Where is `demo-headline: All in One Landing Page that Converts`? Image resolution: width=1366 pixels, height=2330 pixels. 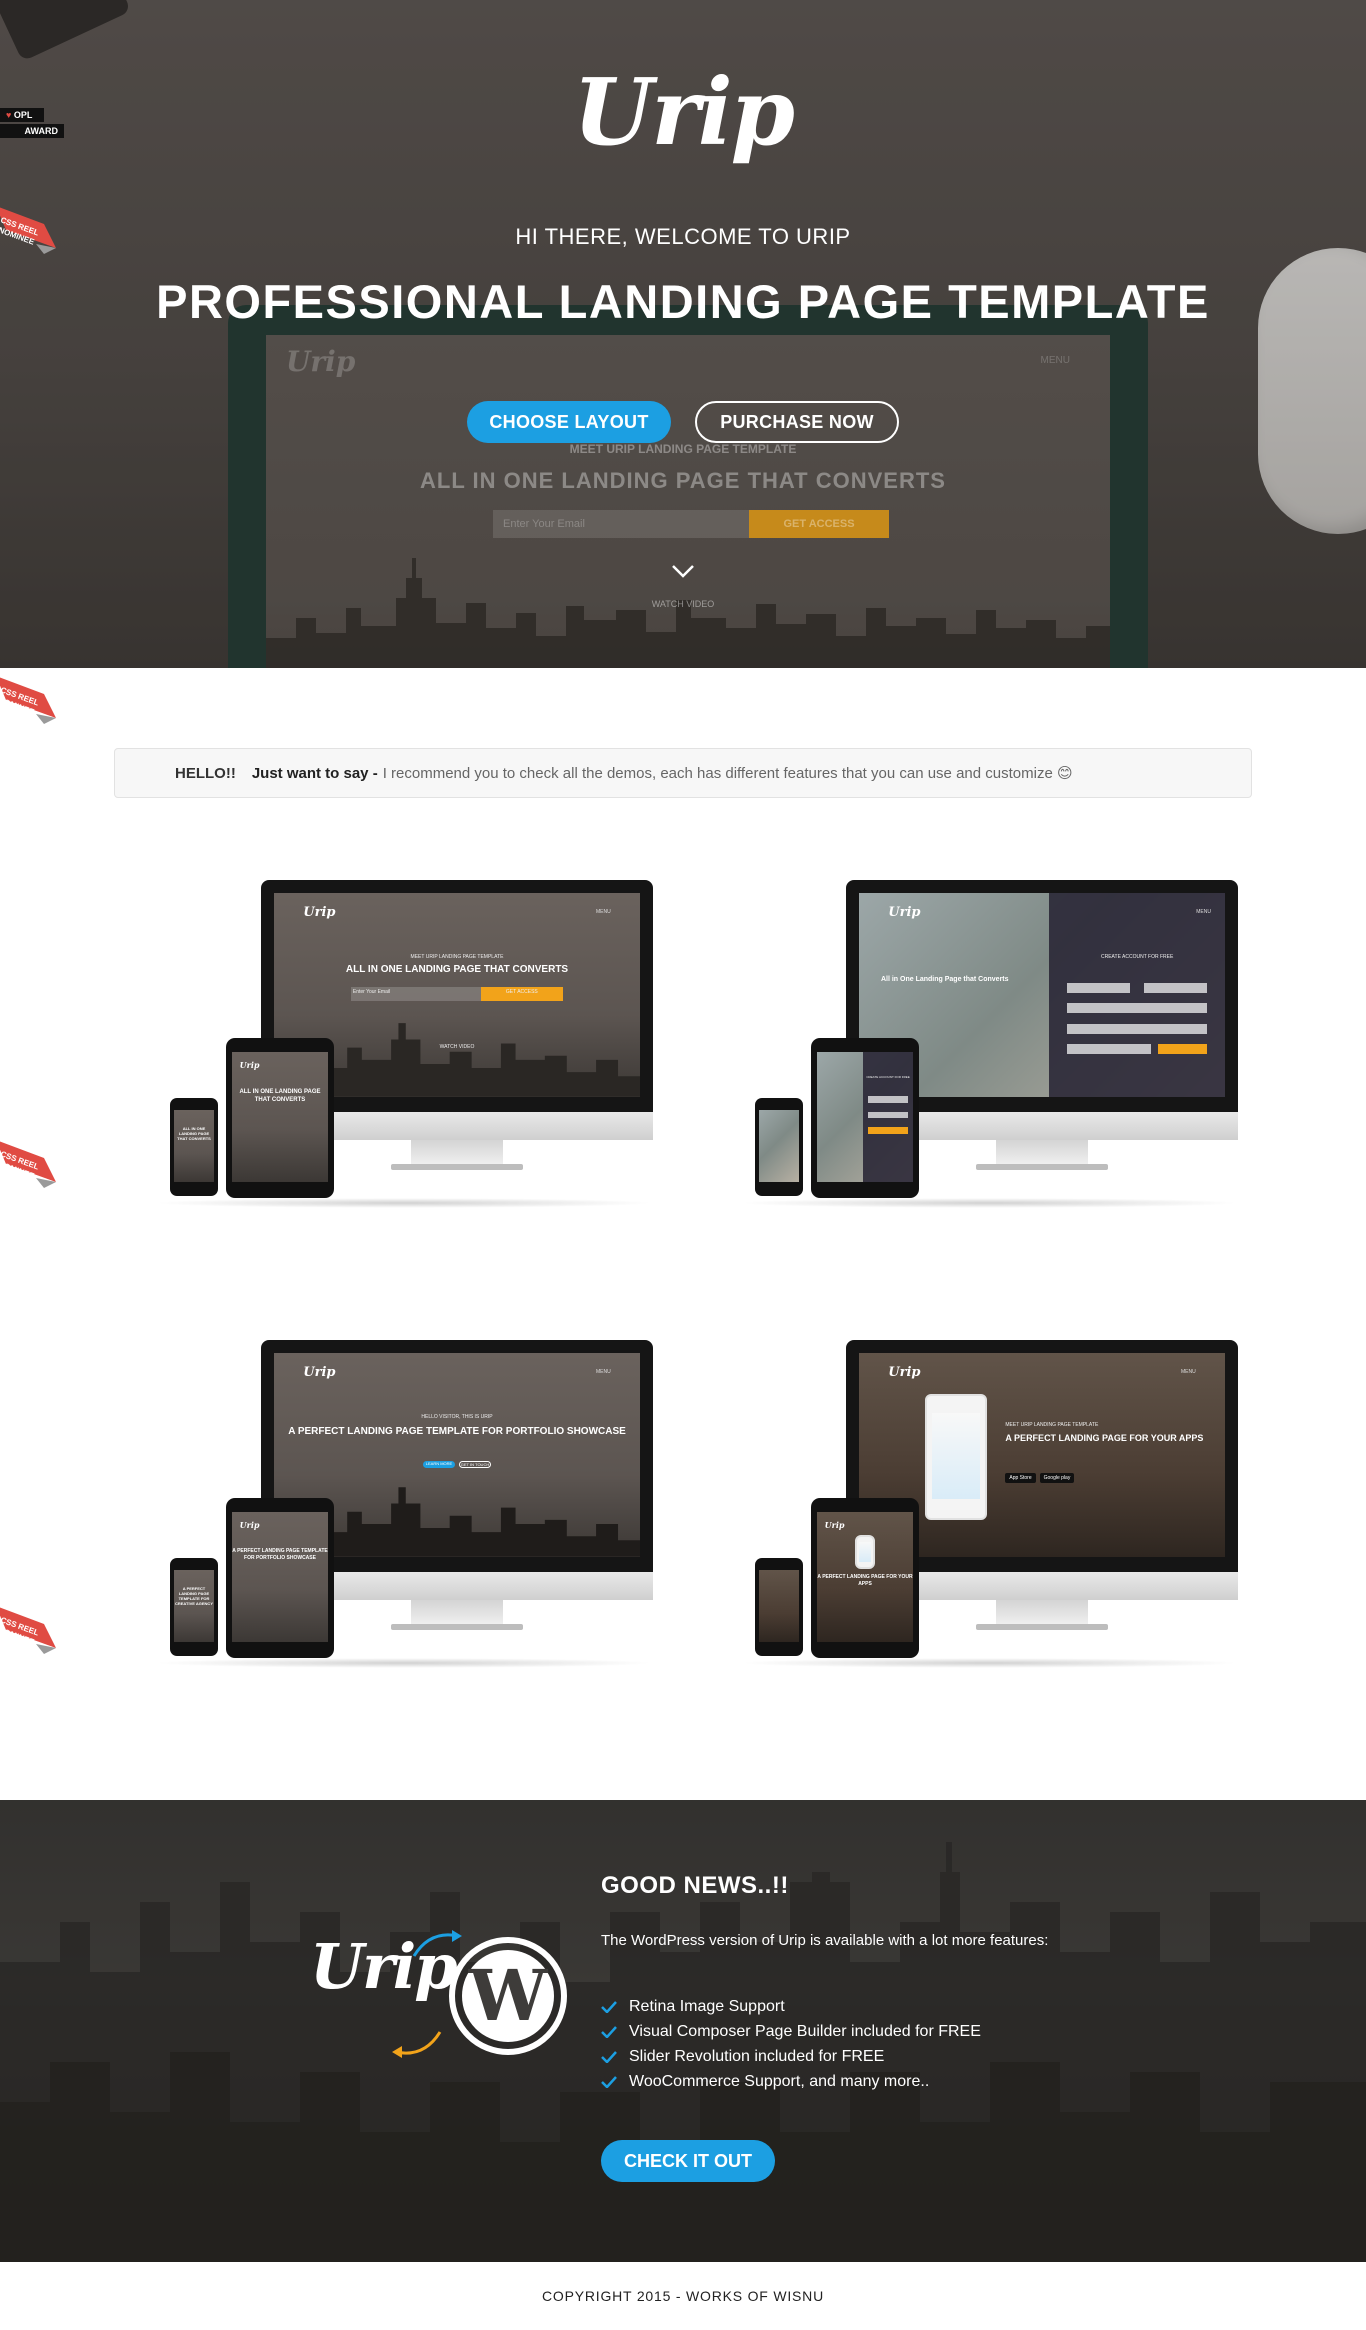 demo-headline: All in One Landing Page that Converts is located at coordinates (944, 979).